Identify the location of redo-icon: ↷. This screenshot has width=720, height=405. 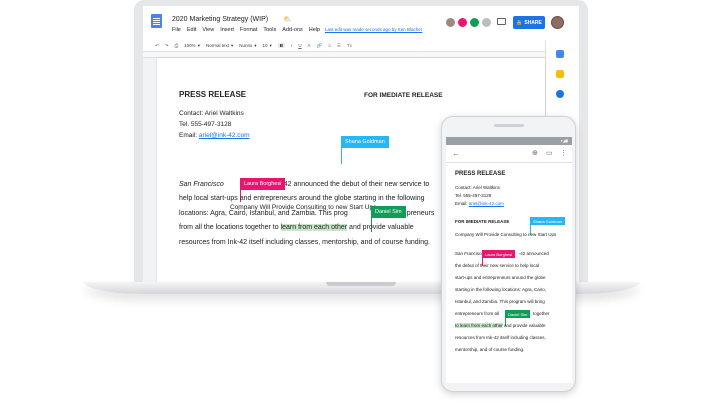
(167, 46).